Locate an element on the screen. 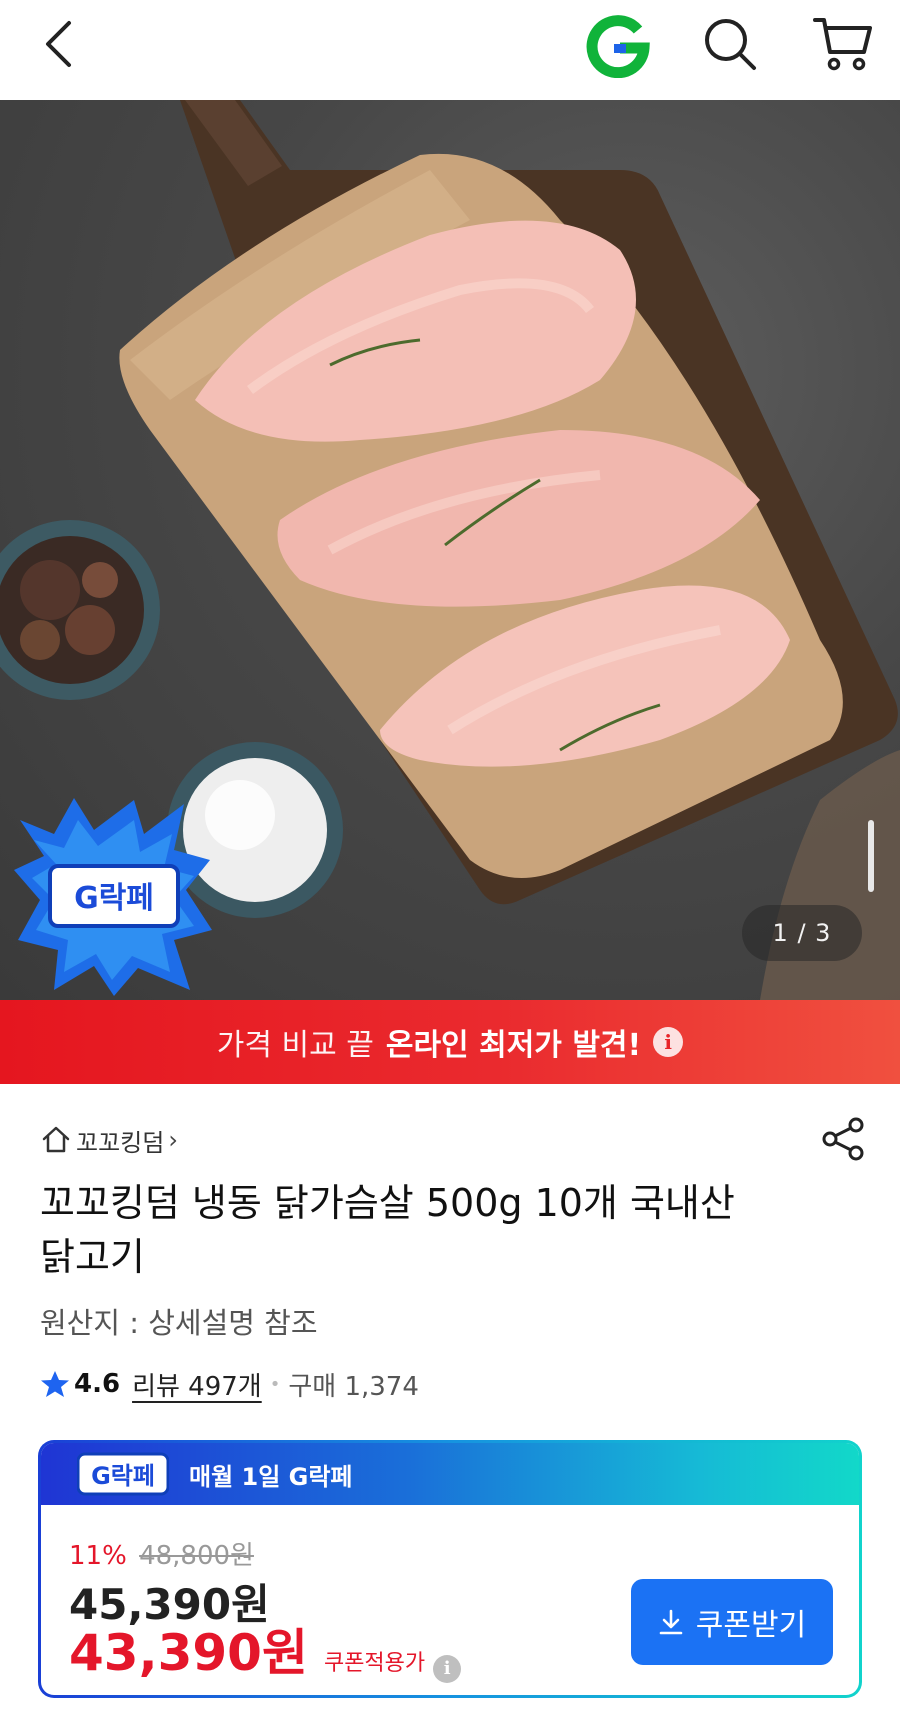  store-link: 꼬꼬킹덤 › is located at coordinates (109, 1140).